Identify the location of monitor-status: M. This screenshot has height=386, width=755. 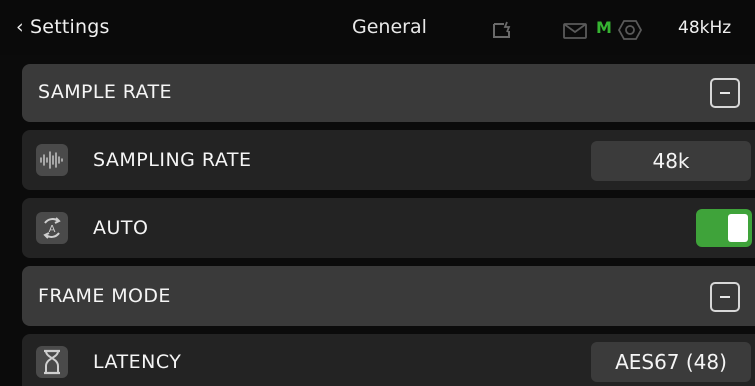
(604, 27).